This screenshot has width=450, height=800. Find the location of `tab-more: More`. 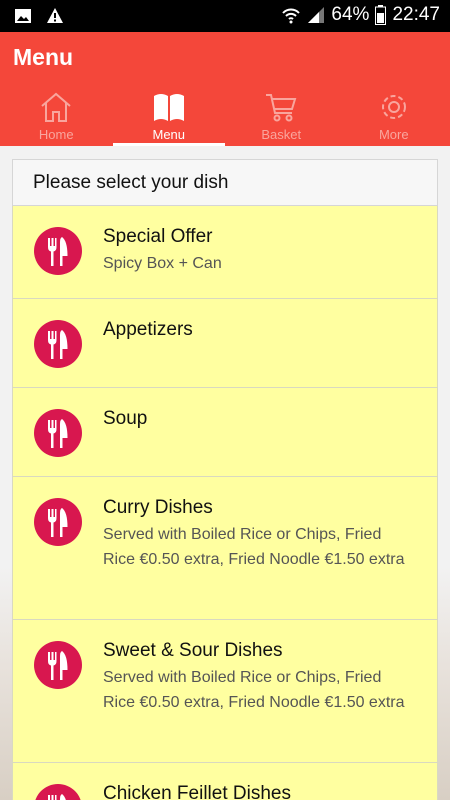

tab-more: More is located at coordinates (394, 117).